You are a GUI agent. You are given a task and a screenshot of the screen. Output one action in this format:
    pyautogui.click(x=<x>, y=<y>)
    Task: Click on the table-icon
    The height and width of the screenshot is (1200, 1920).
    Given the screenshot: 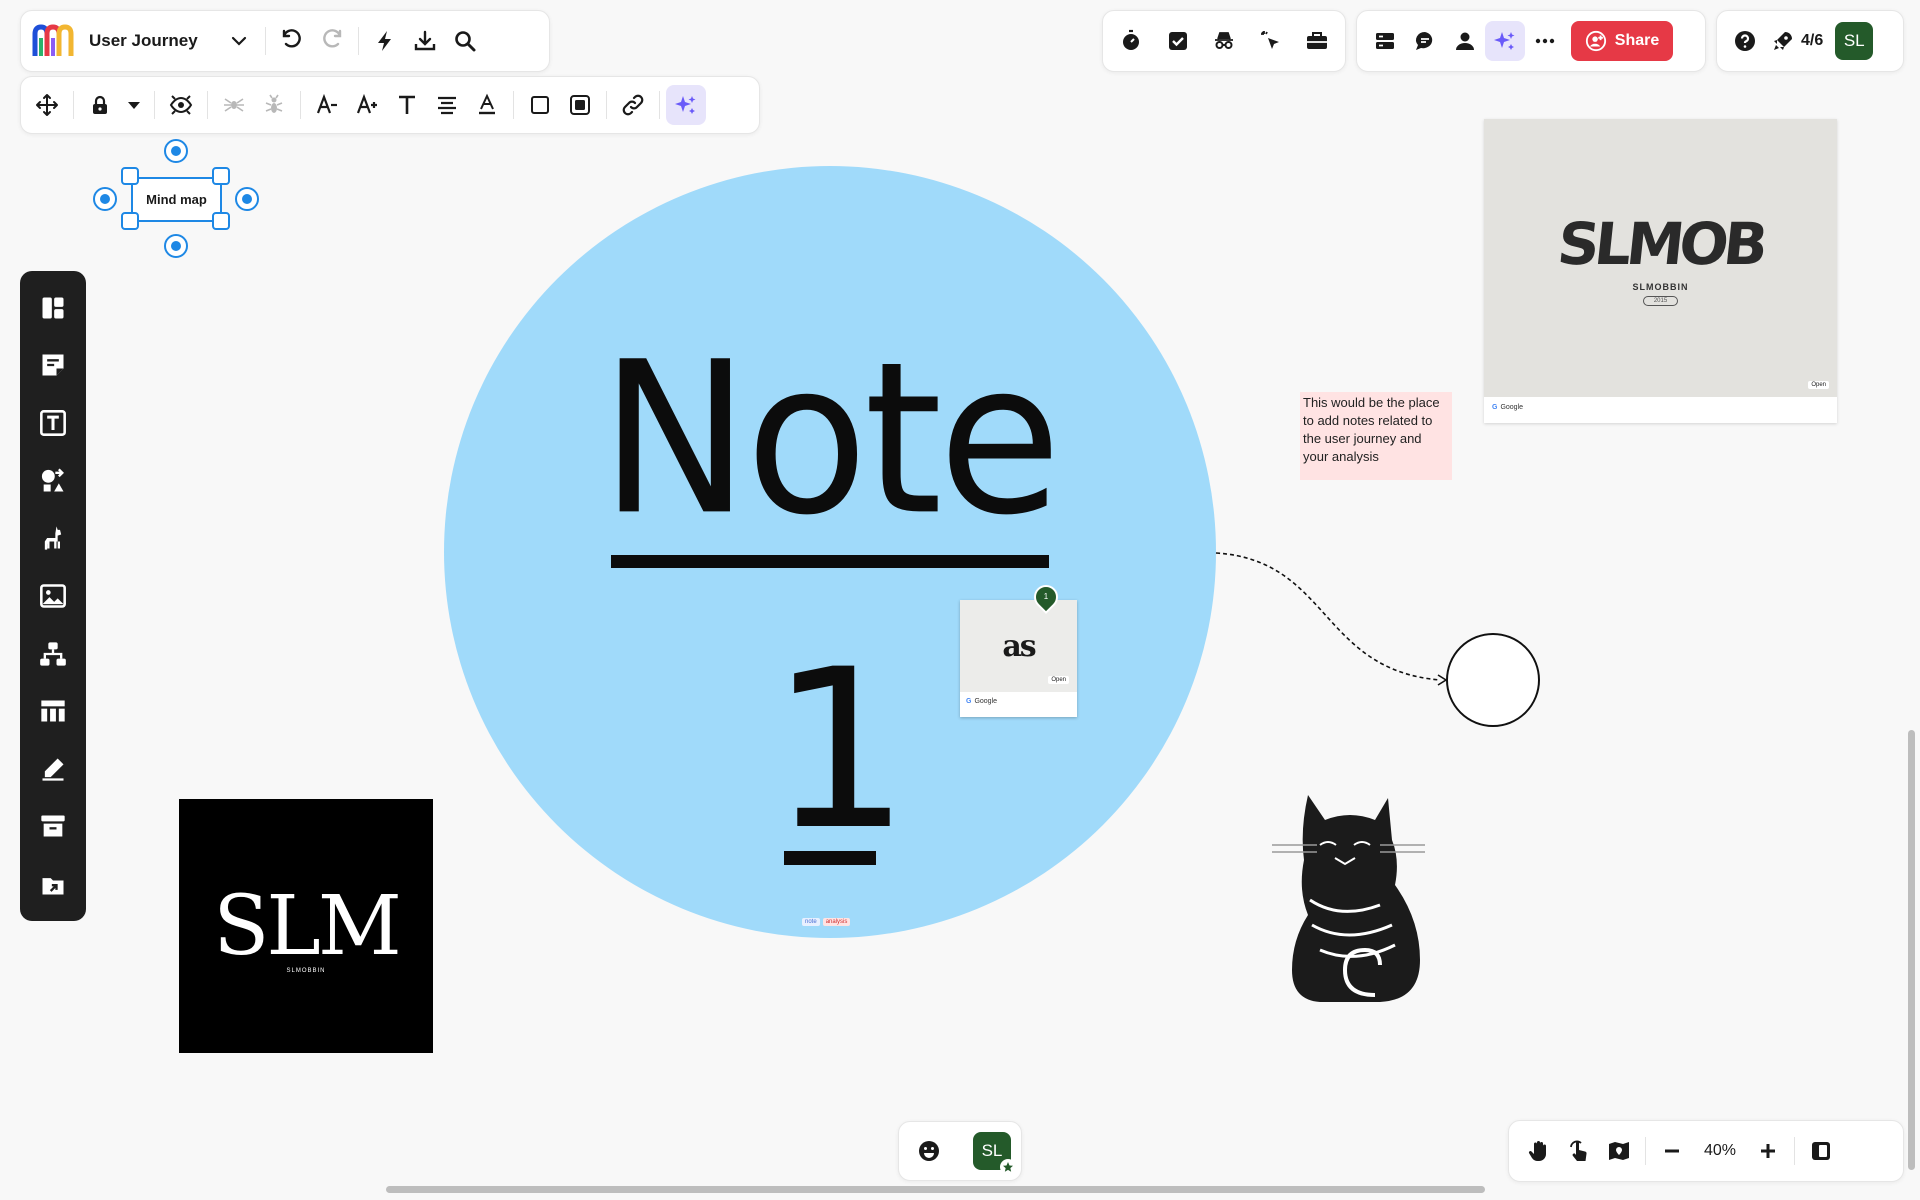 What is the action you would take?
    pyautogui.click(x=53, y=711)
    